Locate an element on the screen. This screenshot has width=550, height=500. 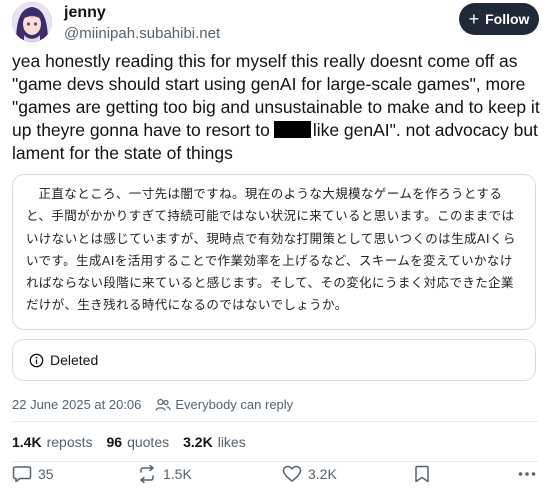
bookmark-button is located at coordinates (422, 474).